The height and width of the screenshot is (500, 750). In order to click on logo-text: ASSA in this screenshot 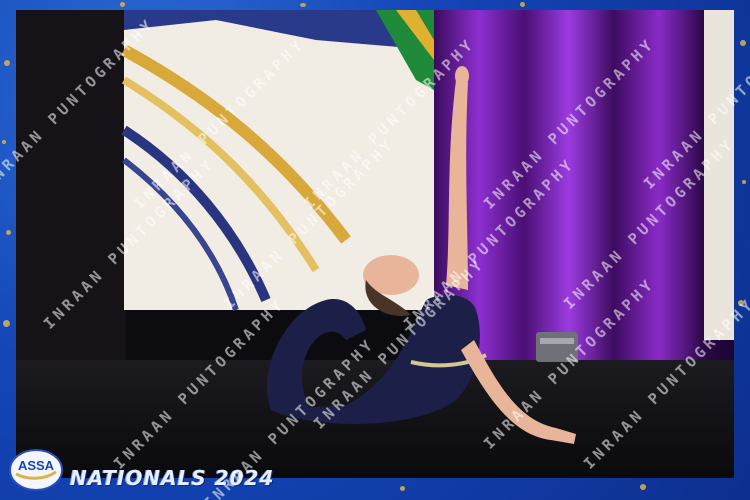, I will do `click(36, 465)`.